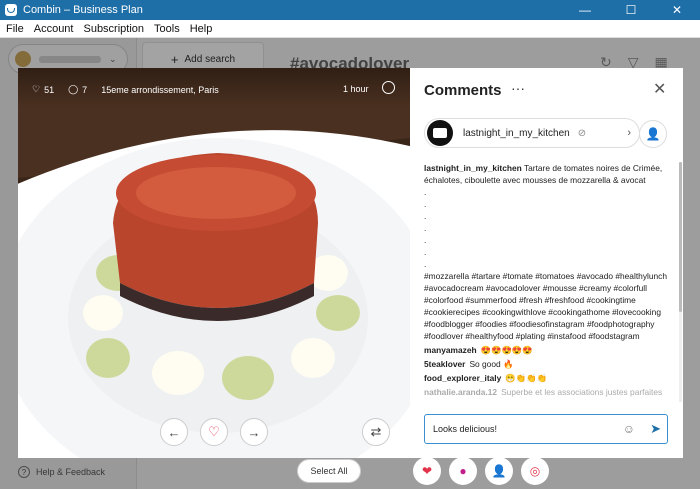  Describe the element at coordinates (659, 89) in the screenshot. I see `close-icon: ✕` at that location.